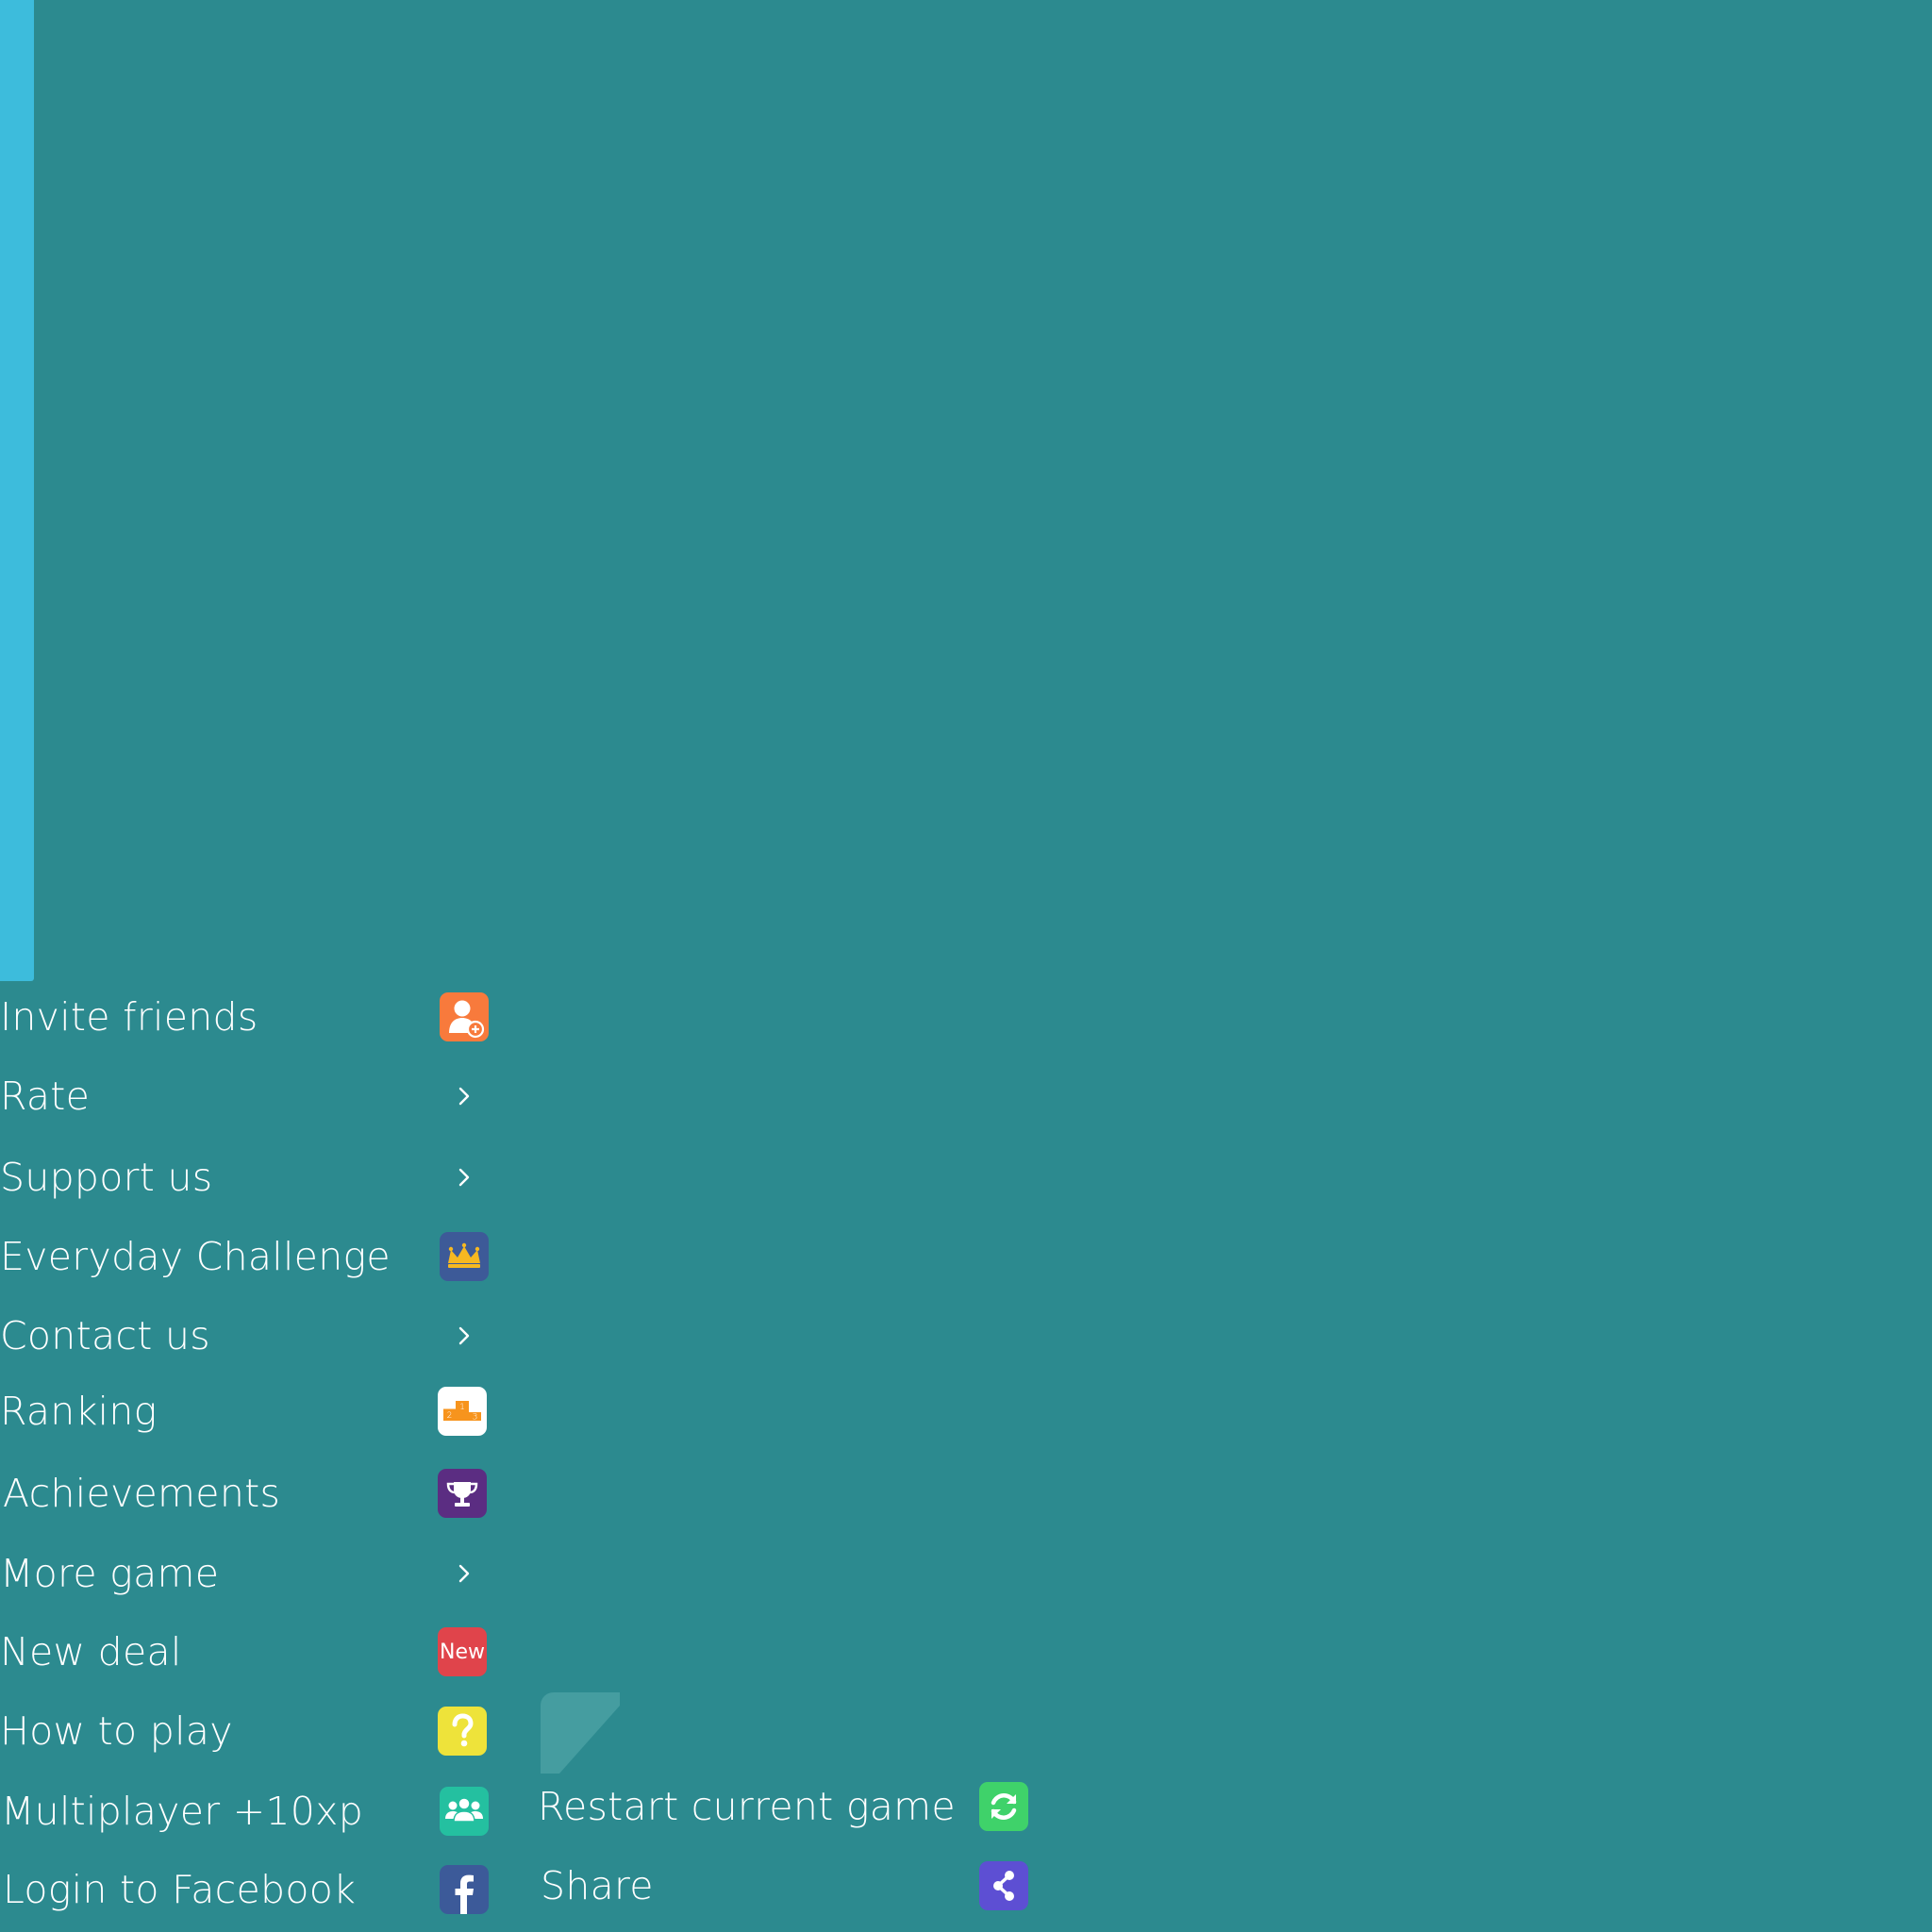  Describe the element at coordinates (182, 1812) in the screenshot. I see `menu-item-label: Multiplayer +10xp` at that location.